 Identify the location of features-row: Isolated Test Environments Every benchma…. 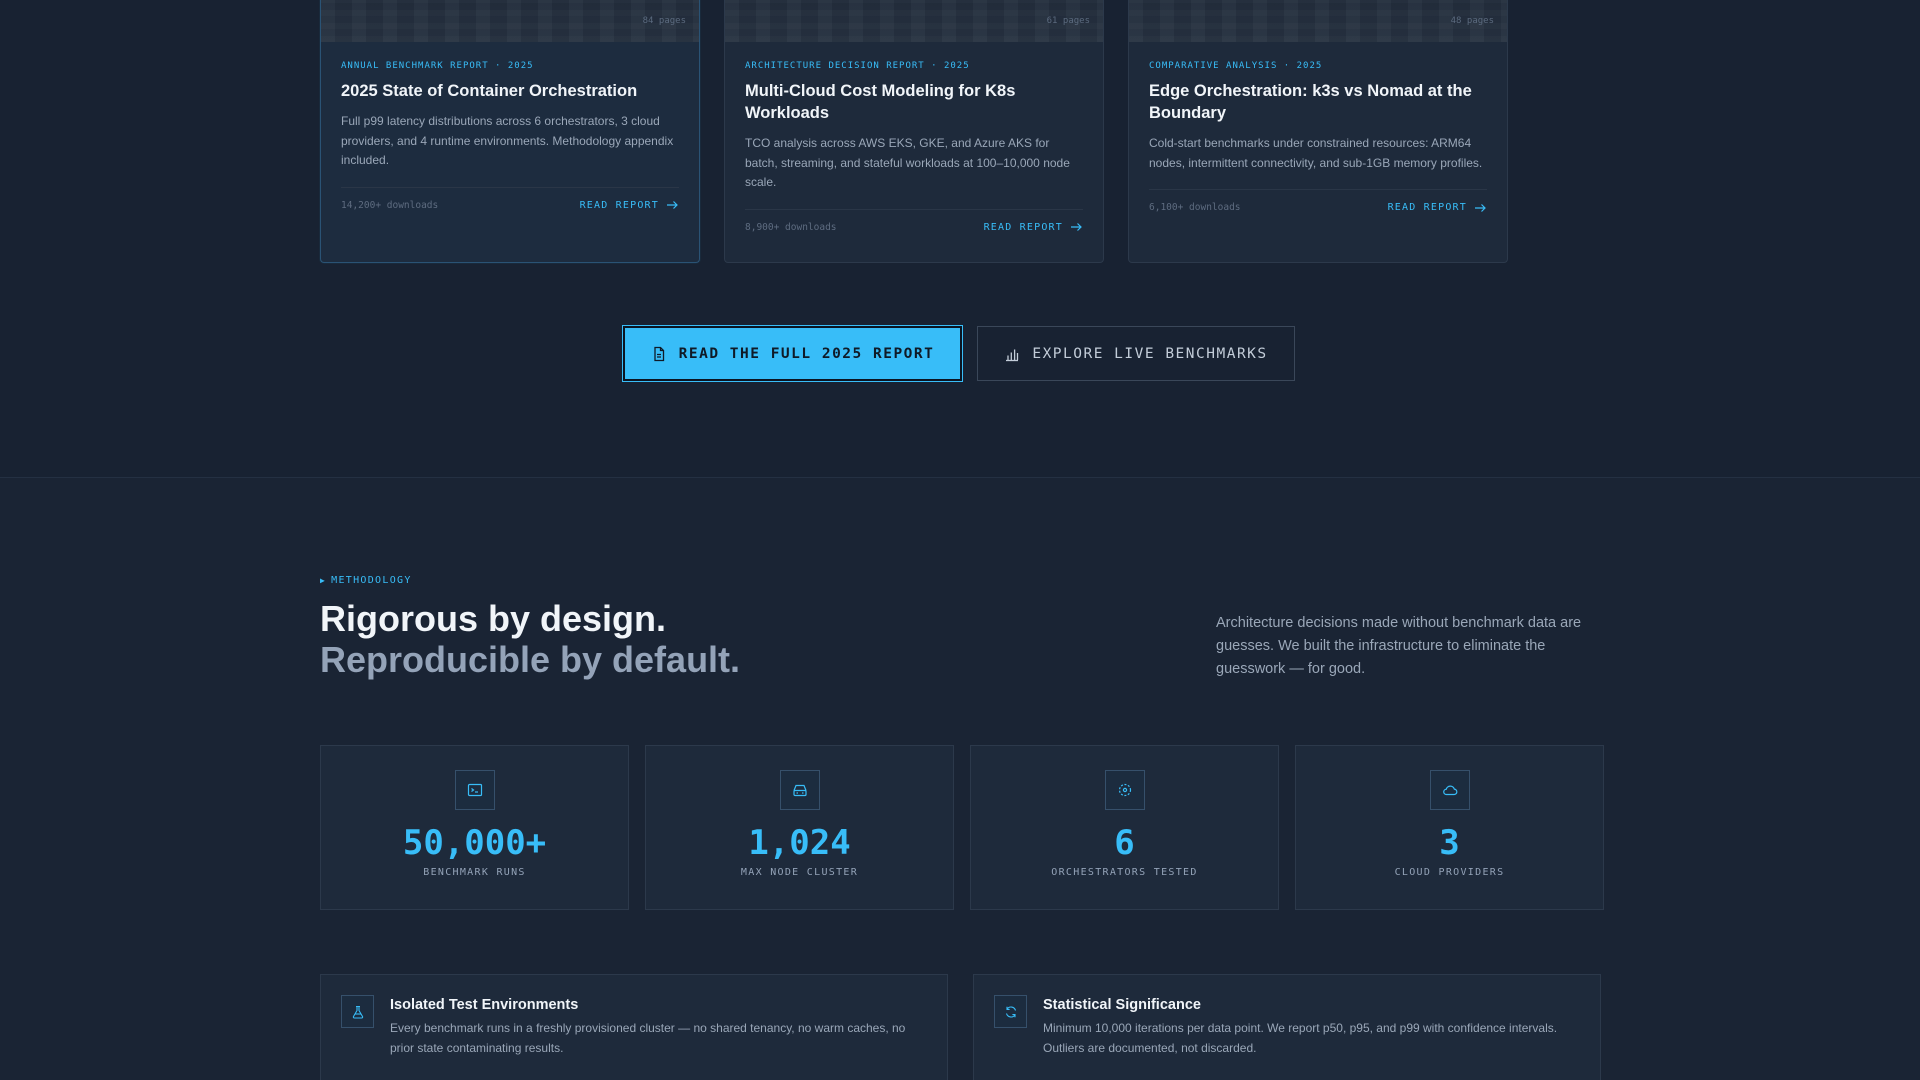
(960, 1027).